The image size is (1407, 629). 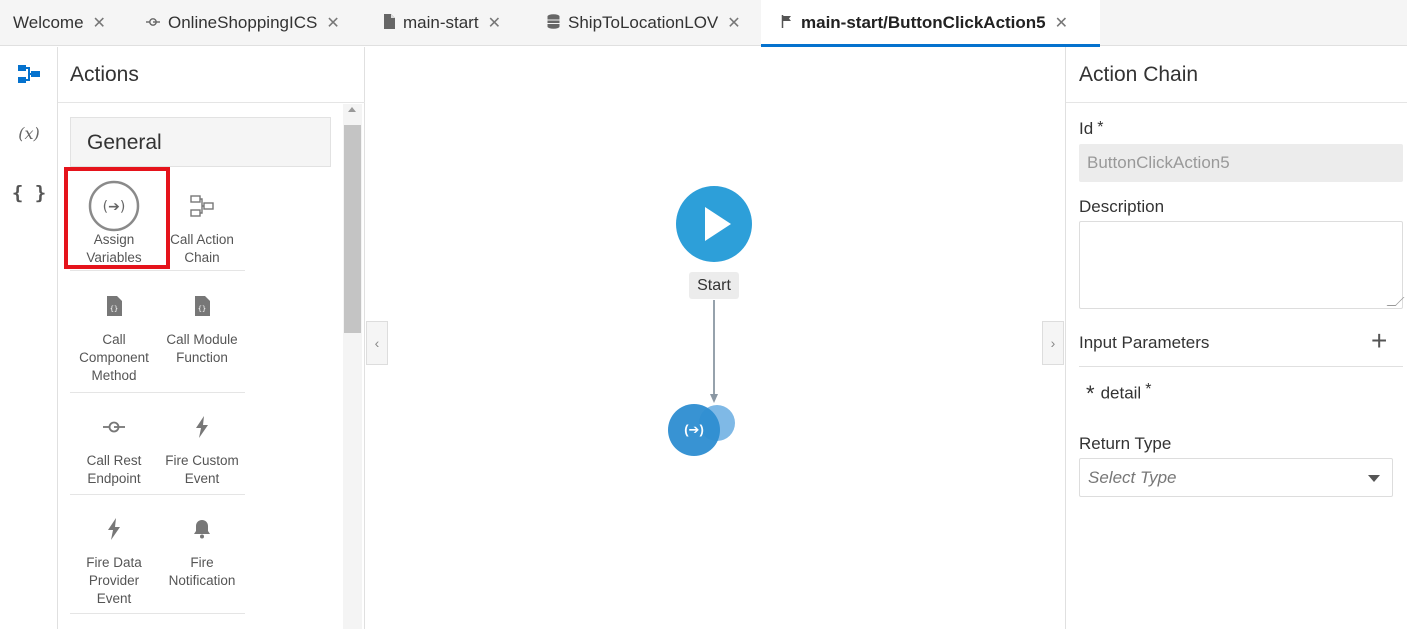 I want to click on call-action-chain-icon, so click(x=202, y=206).